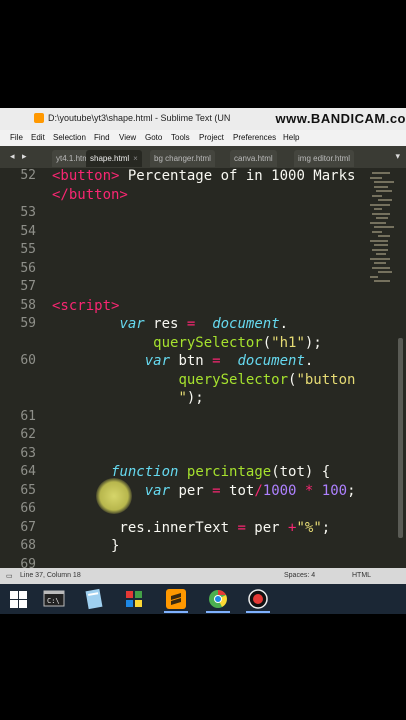 Image resolution: width=406 pixels, height=720 pixels. I want to click on notepad-icon, so click(94, 599).